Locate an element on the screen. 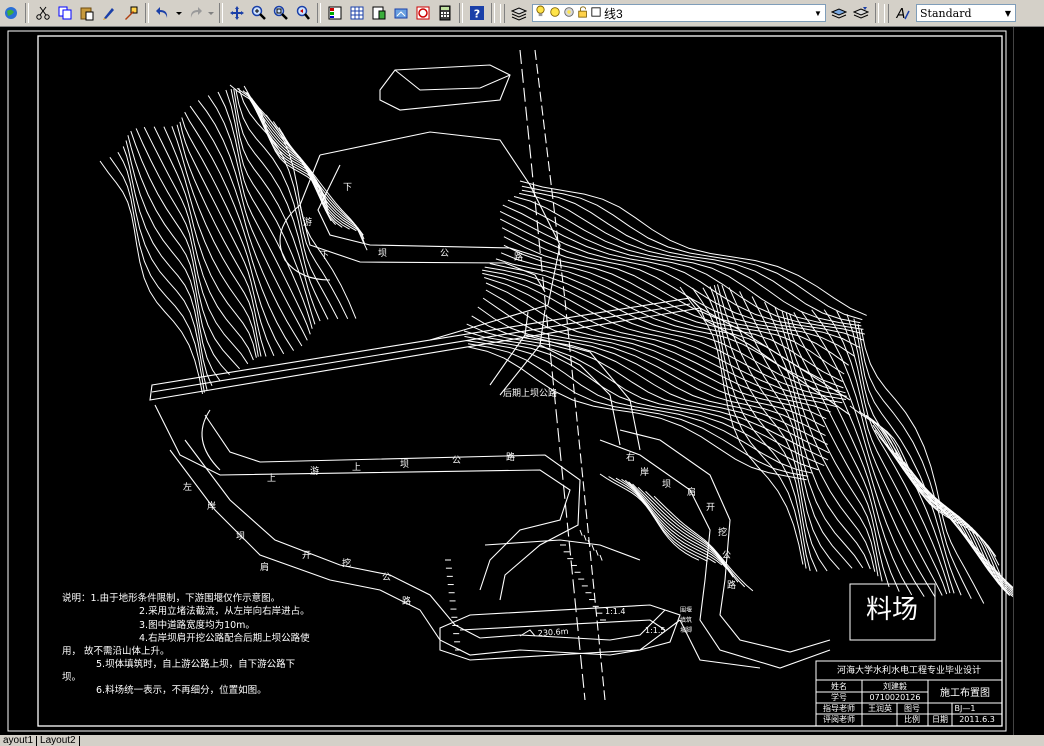 The width and height of the screenshot is (1044, 746). tool-palettes-icon is located at coordinates (379, 13).